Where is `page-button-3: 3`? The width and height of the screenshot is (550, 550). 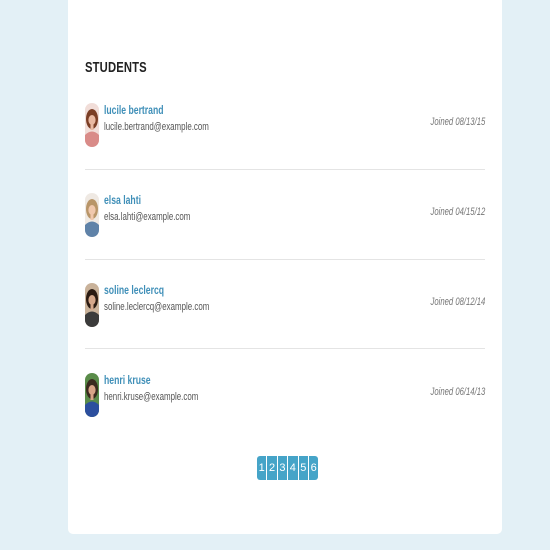 page-button-3: 3 is located at coordinates (283, 468).